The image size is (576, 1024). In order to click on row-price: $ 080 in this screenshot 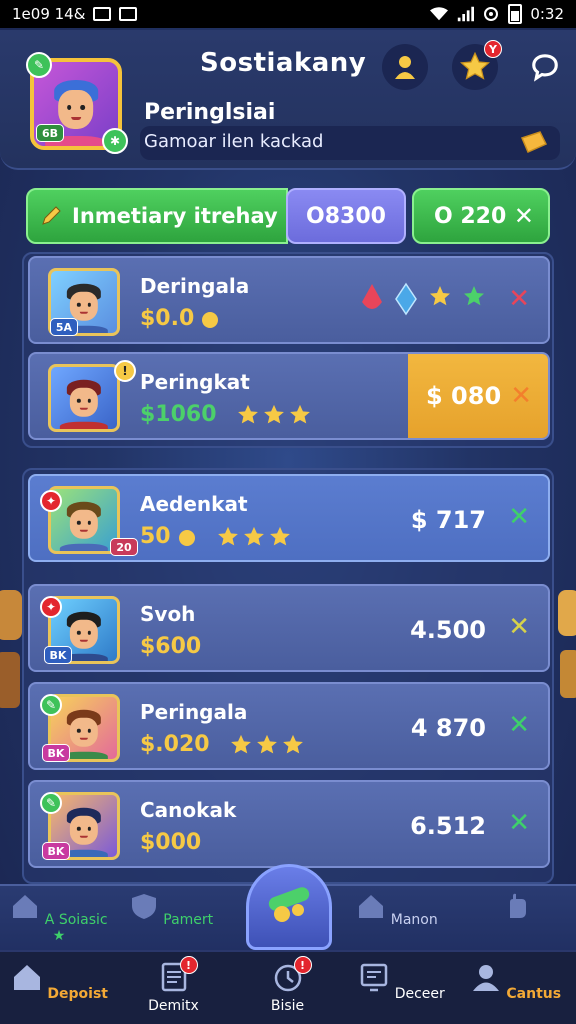, I will do `click(464, 396)`.